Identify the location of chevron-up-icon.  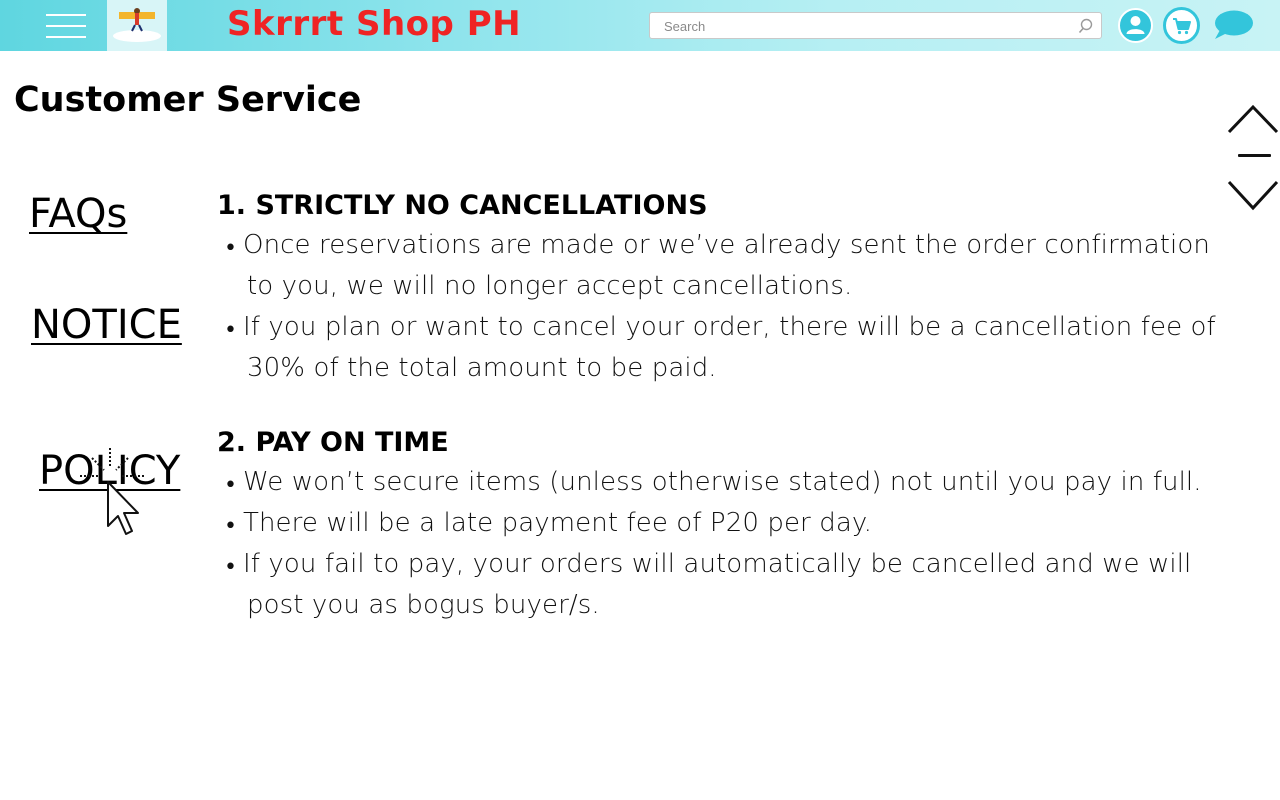
(1253, 119).